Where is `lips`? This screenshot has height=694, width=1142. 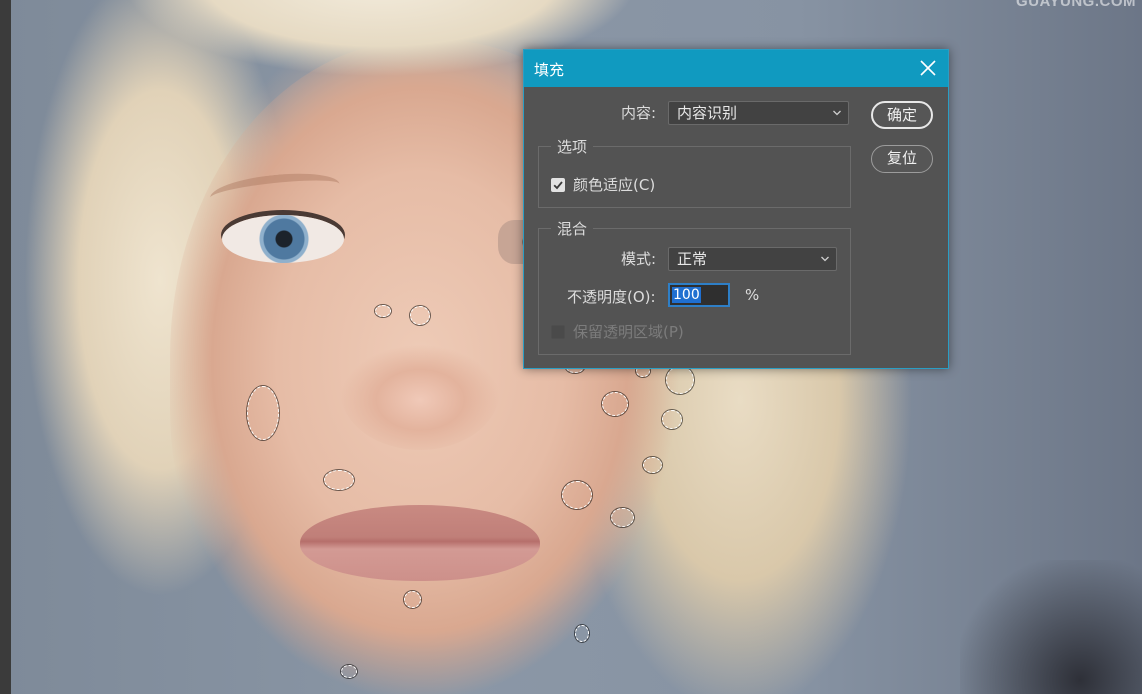
lips is located at coordinates (420, 543).